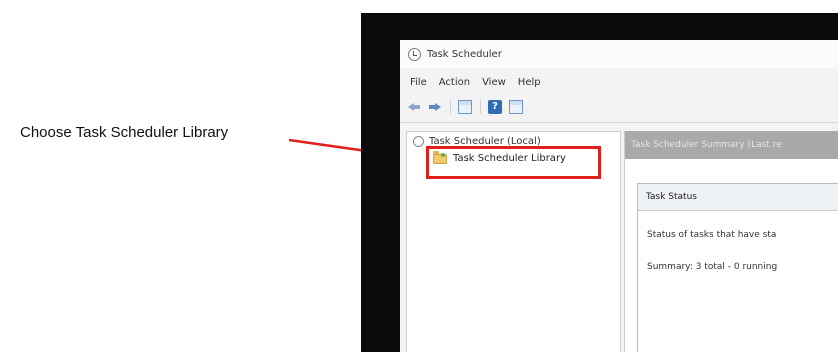 The width and height of the screenshot is (838, 352). Describe the element at coordinates (418, 141) in the screenshot. I see `clock-icon` at that location.